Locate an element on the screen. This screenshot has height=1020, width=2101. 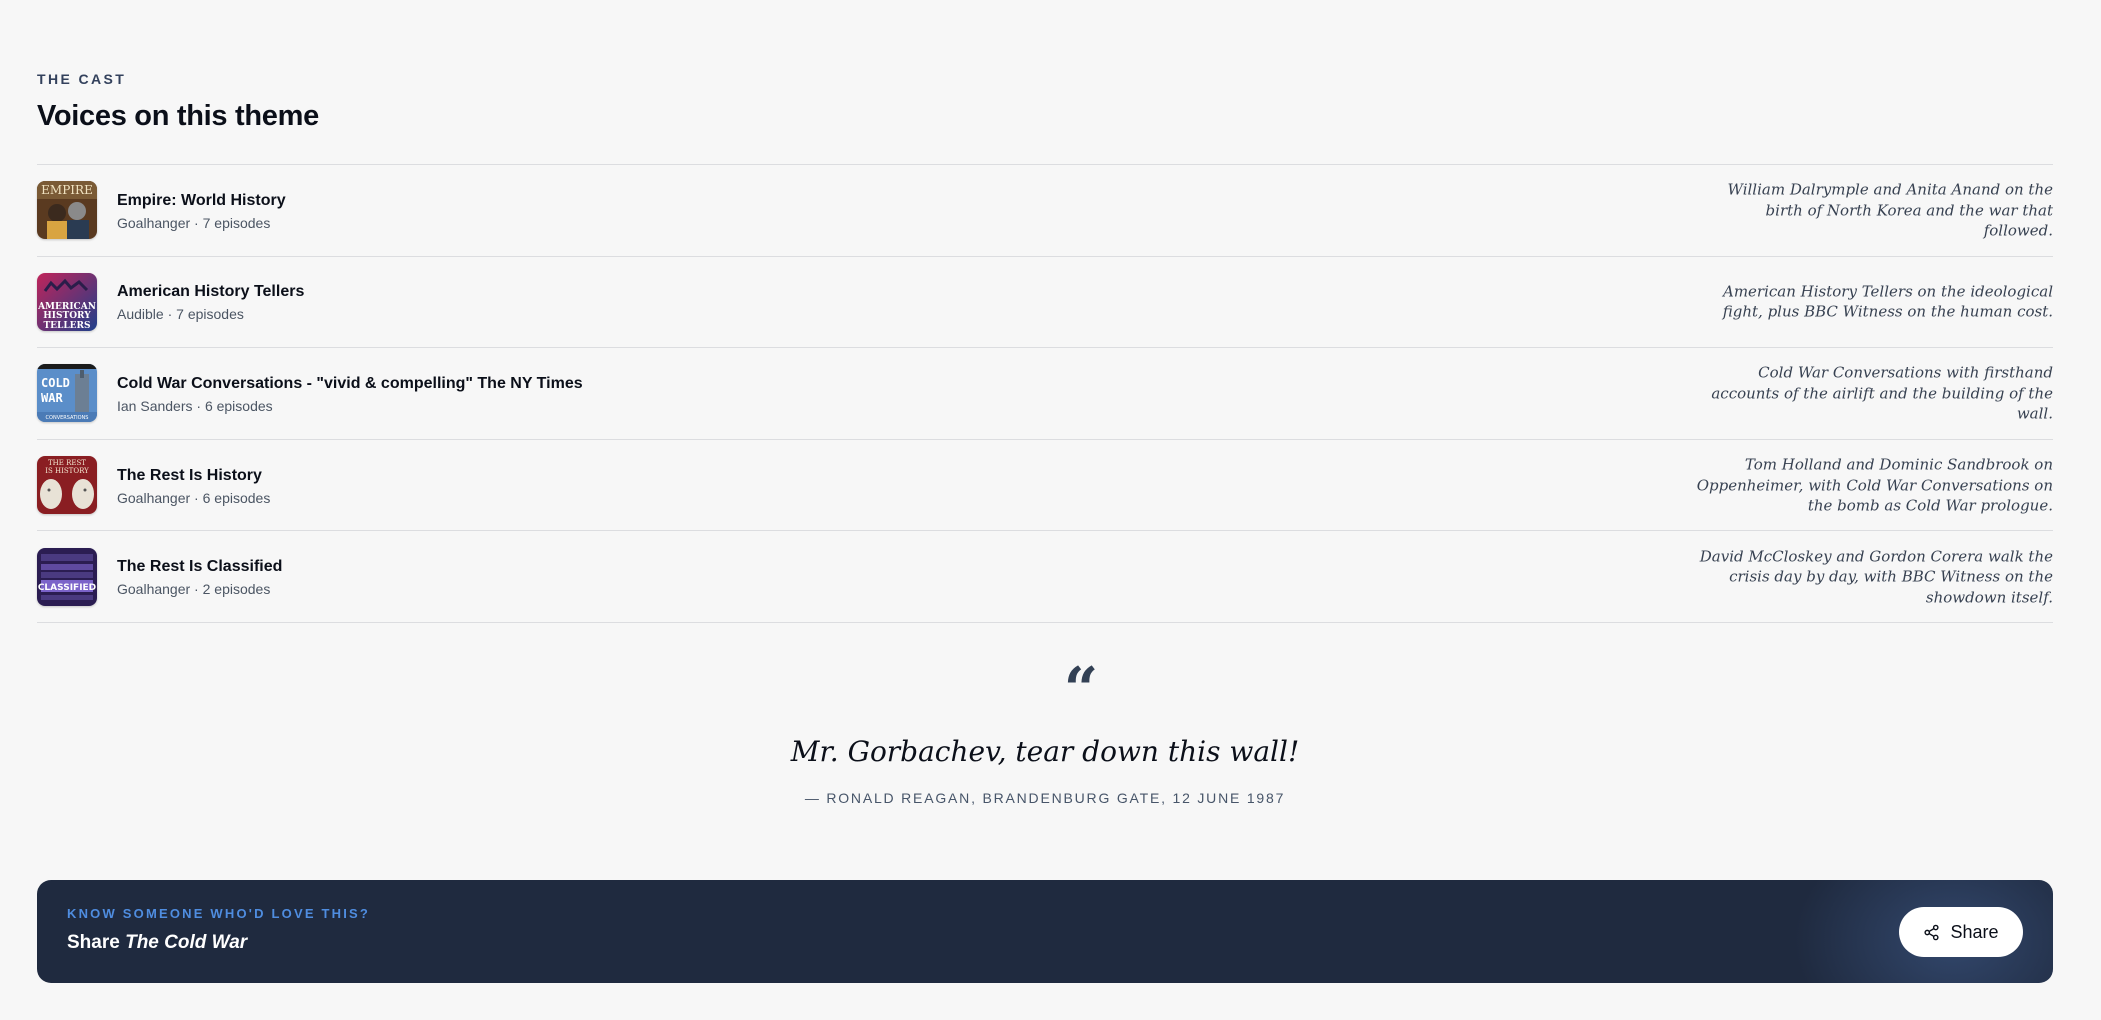
podcast-subline: Goalhanger · 2 episodes is located at coordinates (194, 589).